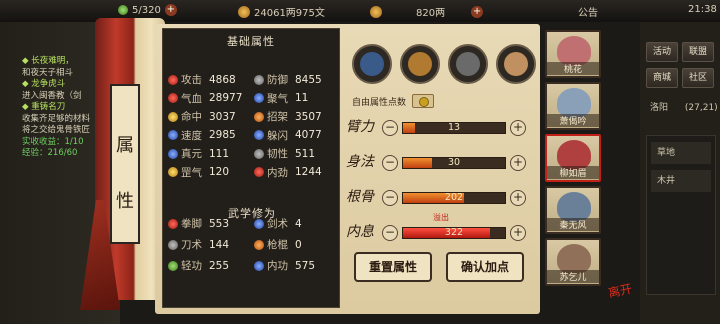 The height and width of the screenshot is (324, 720). I want to click on map-list: 草地 木井, so click(681, 215).